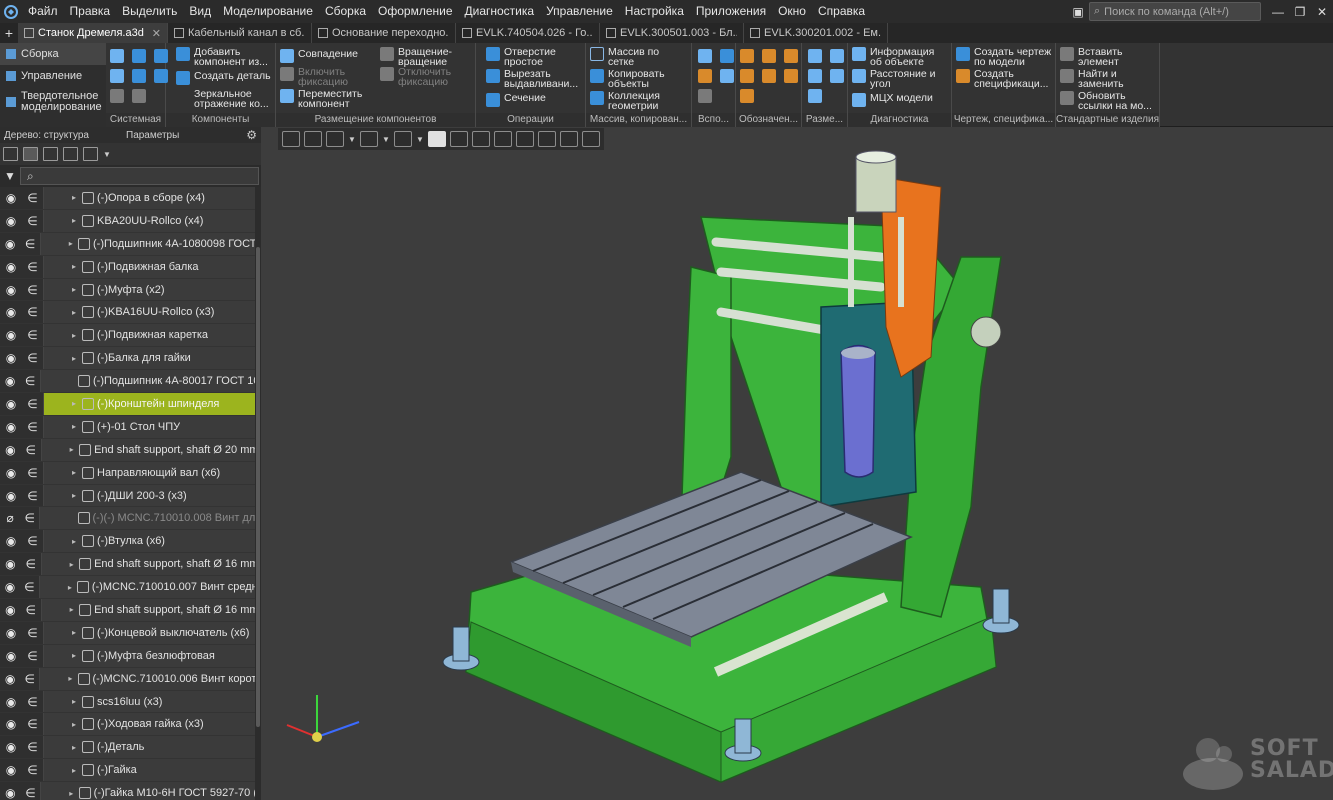 Image resolution: width=1333 pixels, height=800 pixels. I want to click on radial-dim-icon, so click(815, 76).